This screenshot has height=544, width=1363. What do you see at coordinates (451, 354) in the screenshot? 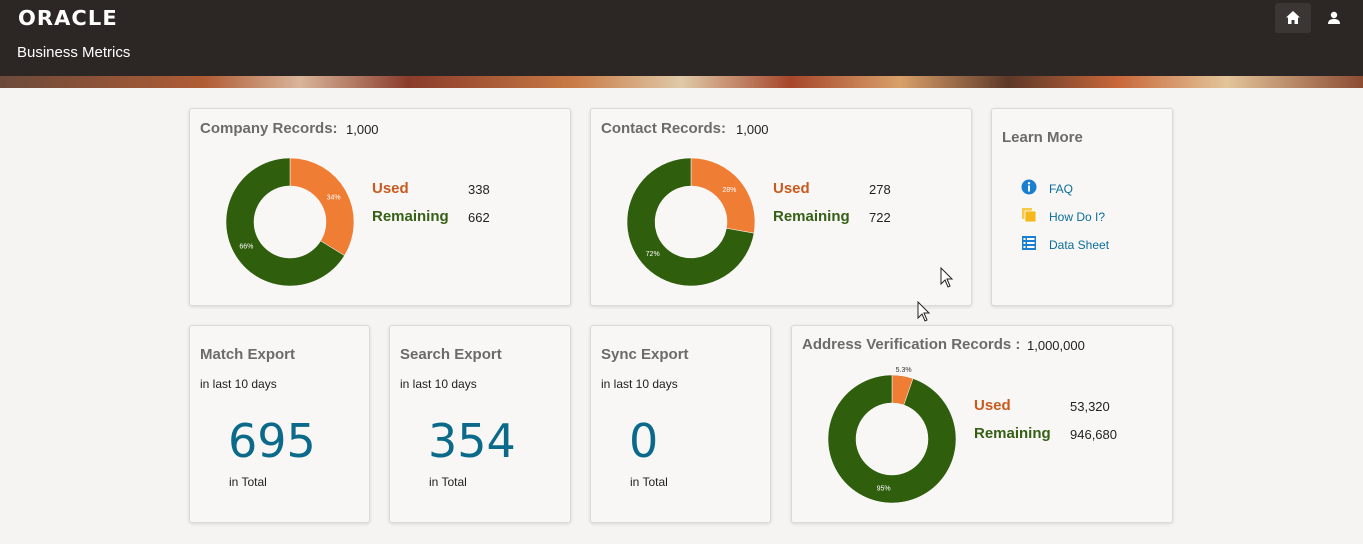
I see `card-title: Search Export` at bounding box center [451, 354].